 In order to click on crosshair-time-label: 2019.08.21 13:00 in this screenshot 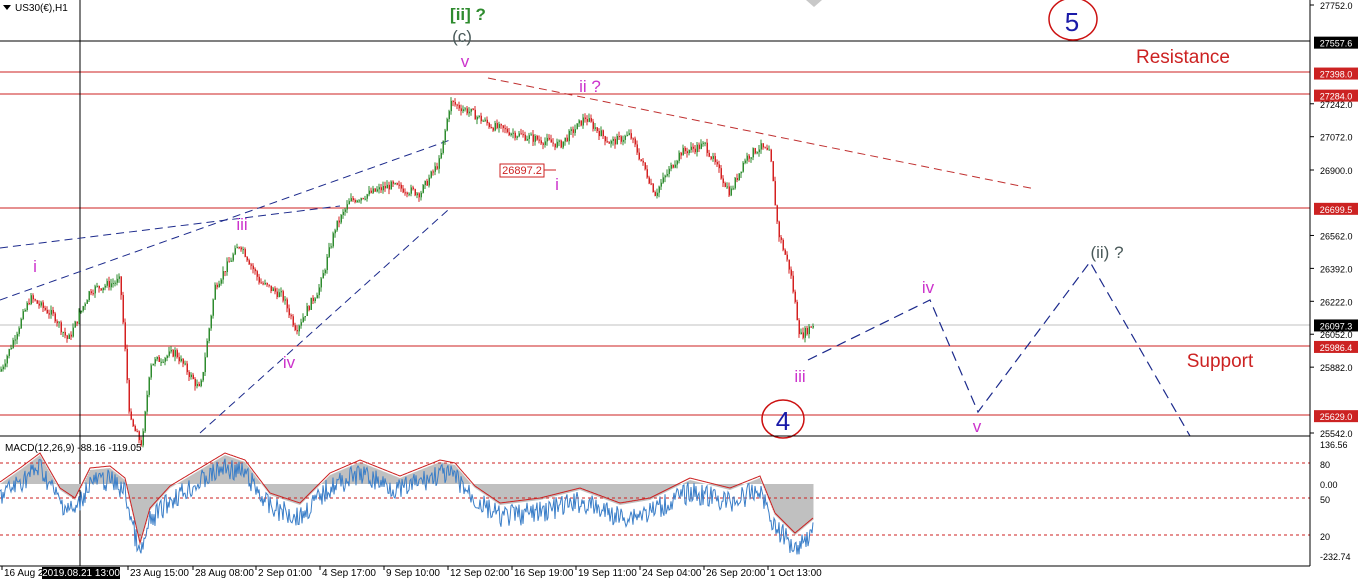, I will do `click(81, 573)`.